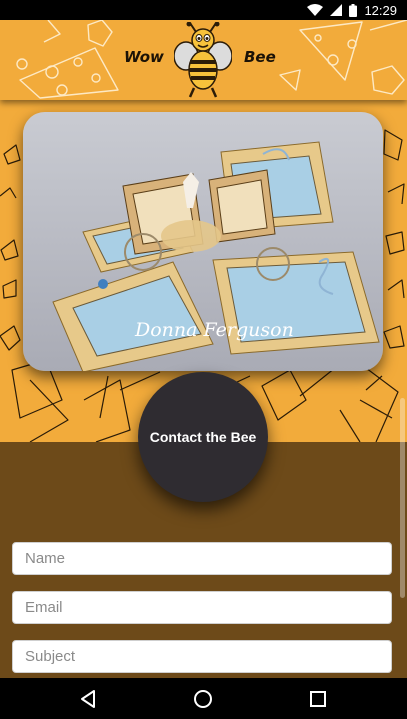  I want to click on cellular-signal-icon, so click(336, 10).